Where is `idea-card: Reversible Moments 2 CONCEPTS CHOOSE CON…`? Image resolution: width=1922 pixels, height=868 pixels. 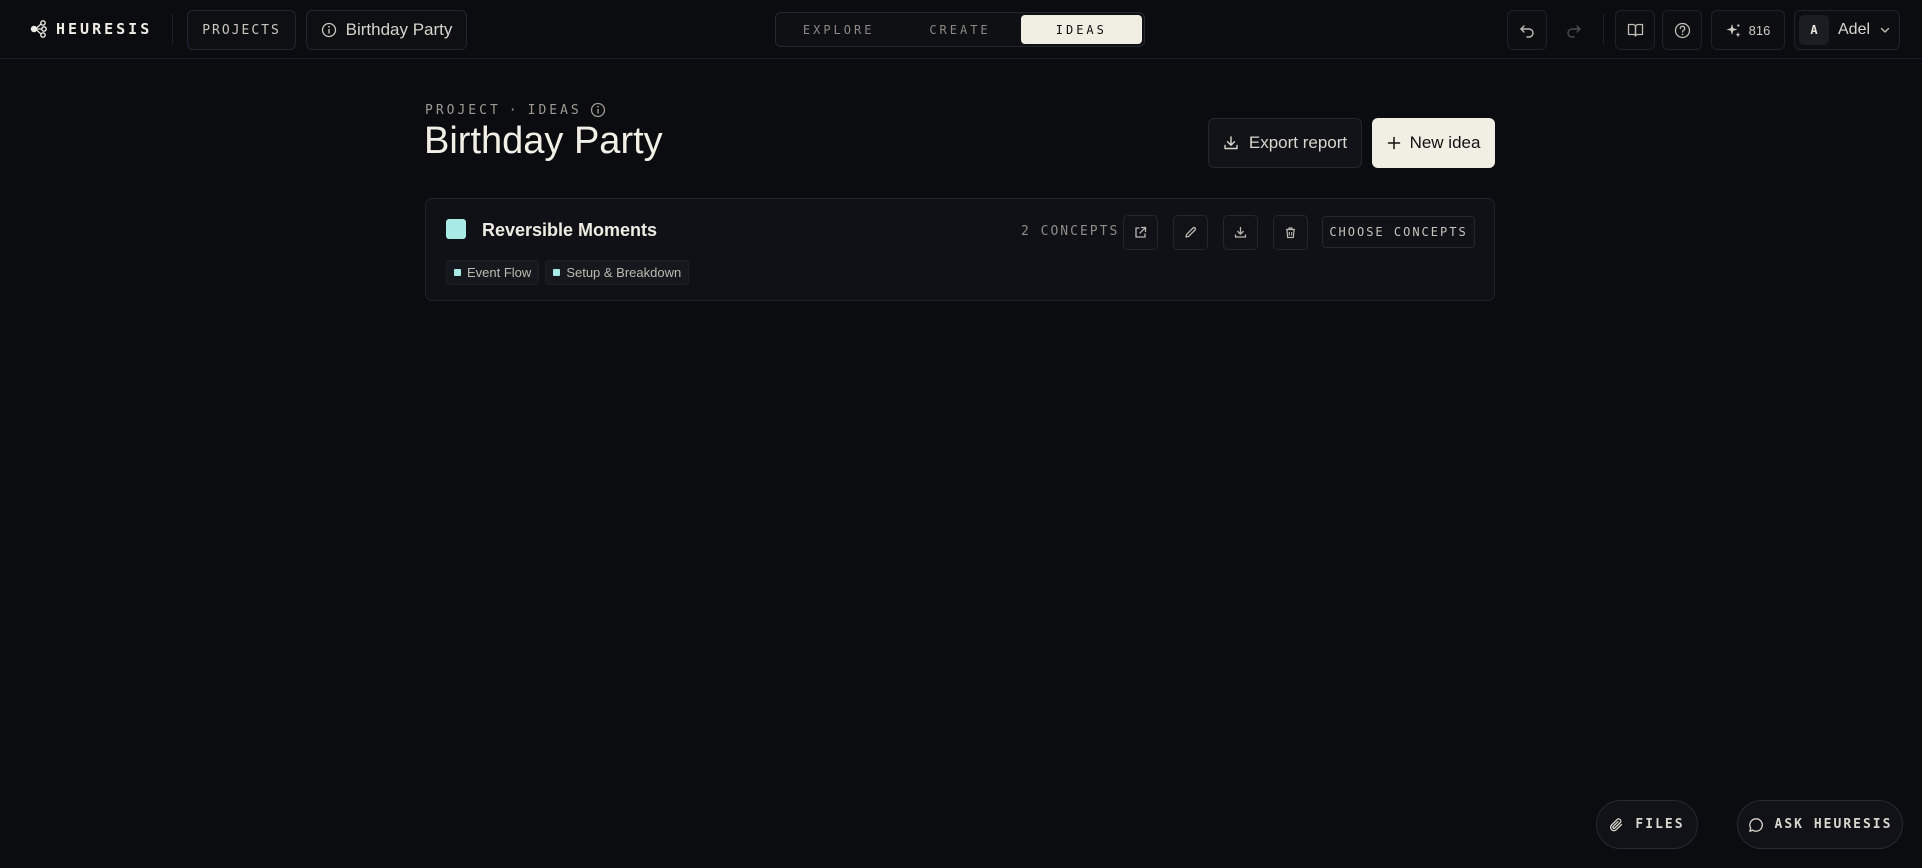
idea-card: Reversible Moments 2 CONCEPTS CHOOSE CON… is located at coordinates (960, 249).